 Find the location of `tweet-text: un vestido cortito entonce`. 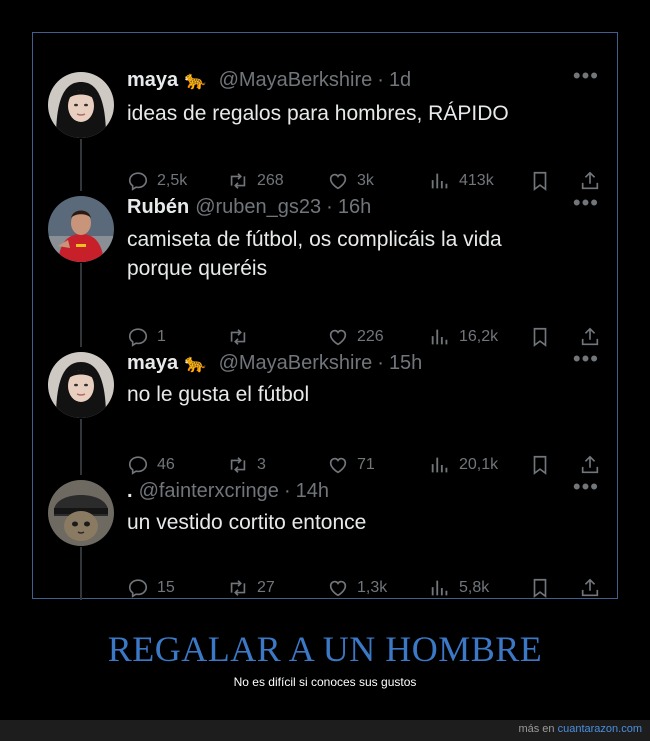

tweet-text: un vestido cortito entonce is located at coordinates (246, 522).